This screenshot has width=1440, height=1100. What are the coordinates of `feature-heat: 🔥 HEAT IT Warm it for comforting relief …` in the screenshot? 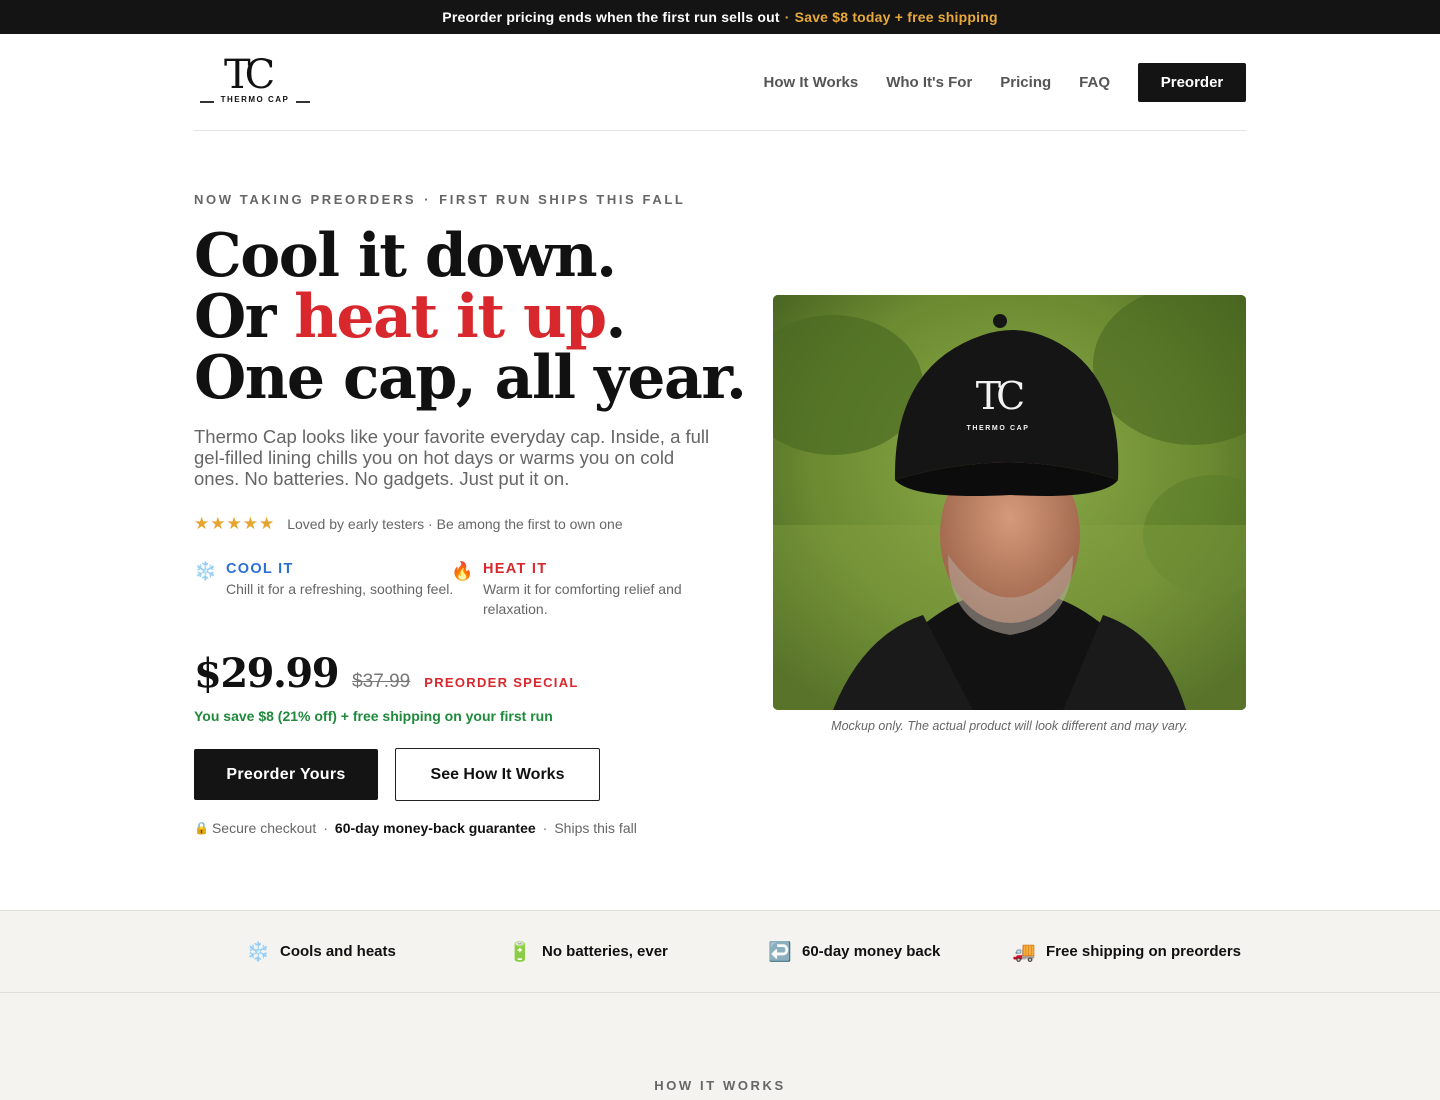 It's located at (581, 589).